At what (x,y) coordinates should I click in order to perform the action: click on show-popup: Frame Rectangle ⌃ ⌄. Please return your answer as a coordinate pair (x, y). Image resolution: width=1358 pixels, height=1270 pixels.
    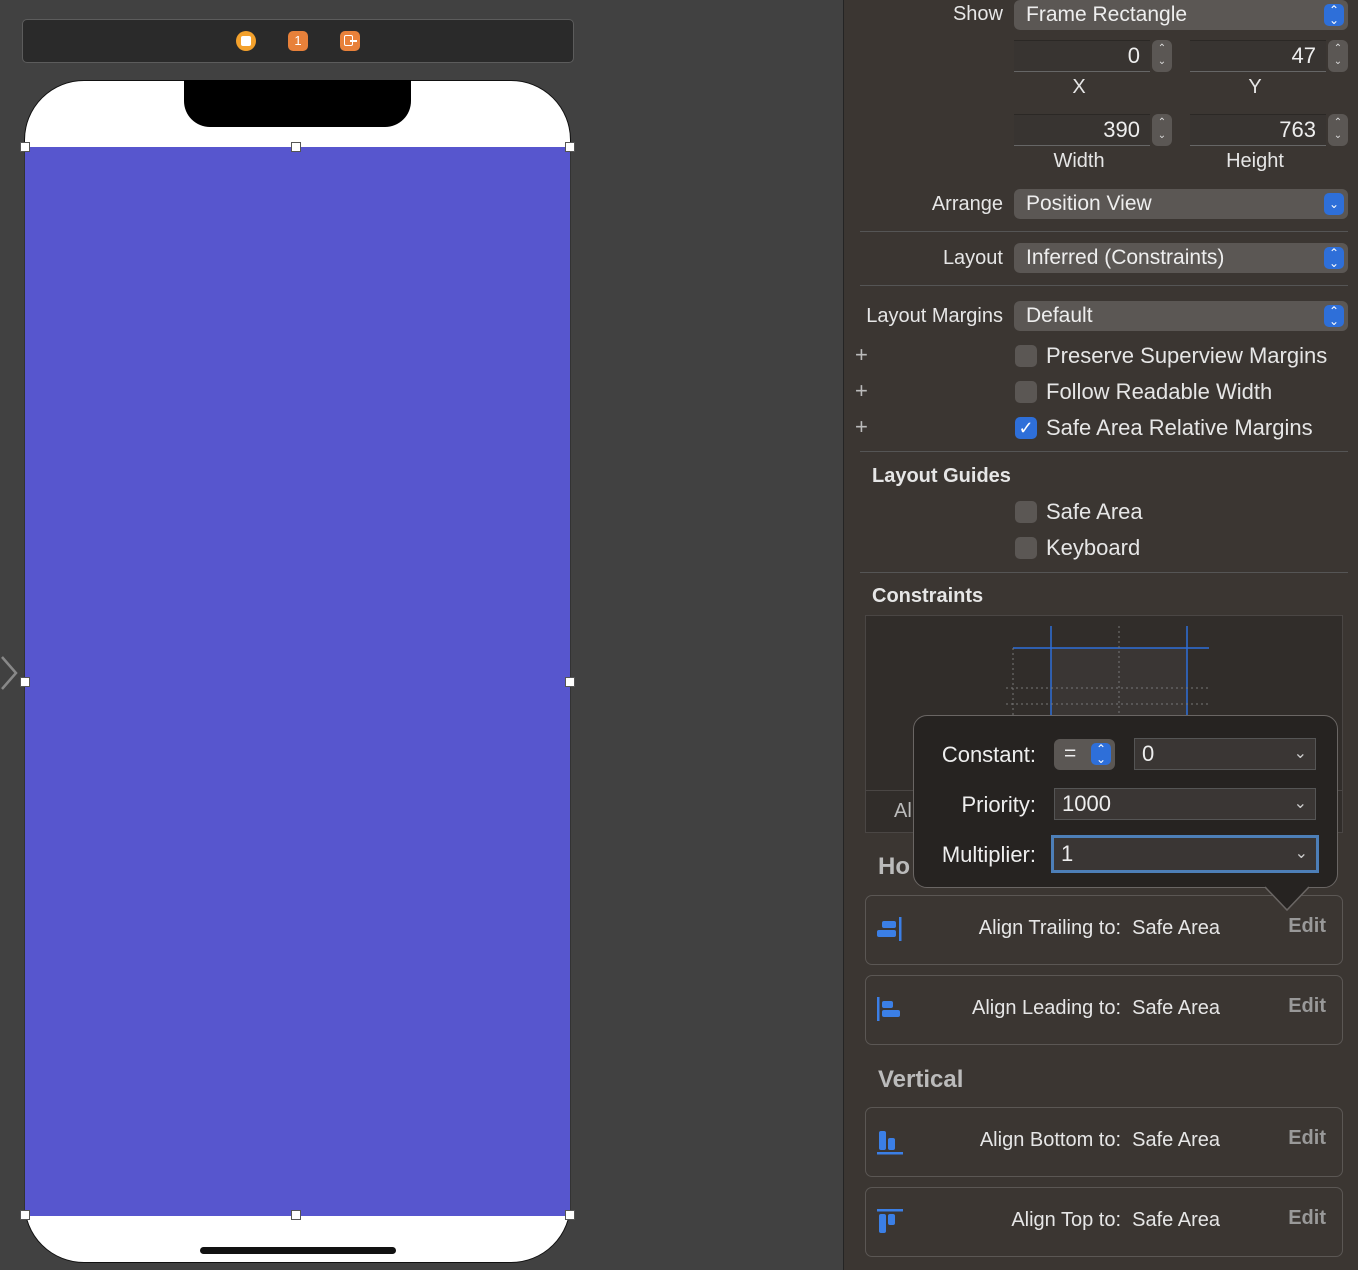
    Looking at the image, I should click on (1181, 15).